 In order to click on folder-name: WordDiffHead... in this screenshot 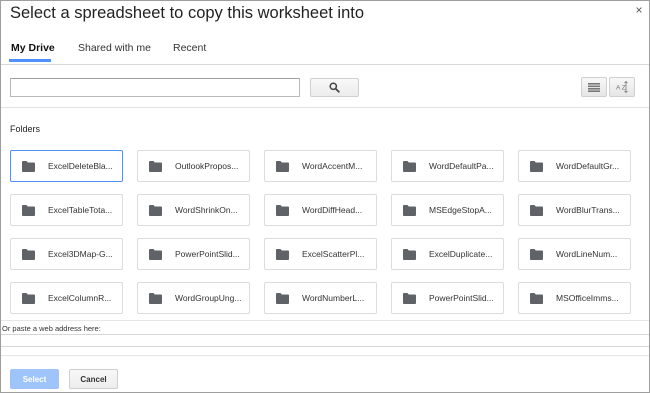, I will do `click(332, 210)`.